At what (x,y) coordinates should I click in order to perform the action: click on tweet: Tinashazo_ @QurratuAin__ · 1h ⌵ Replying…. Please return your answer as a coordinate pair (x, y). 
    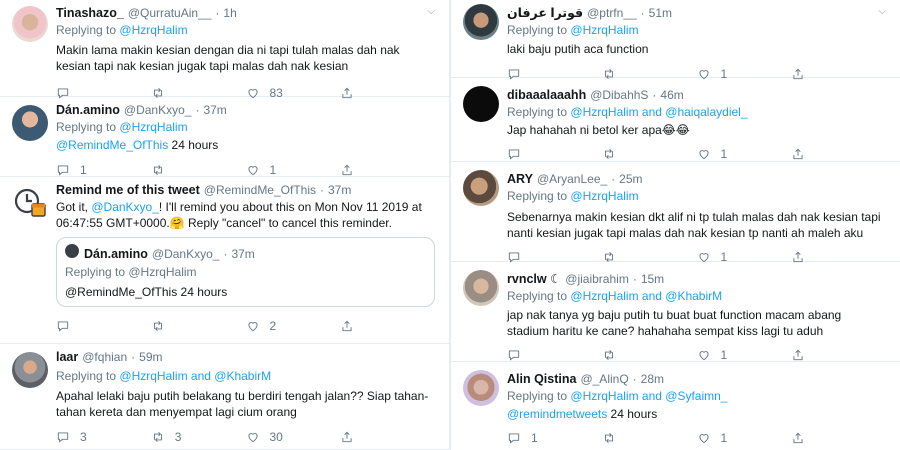
    Looking at the image, I should click on (224, 50).